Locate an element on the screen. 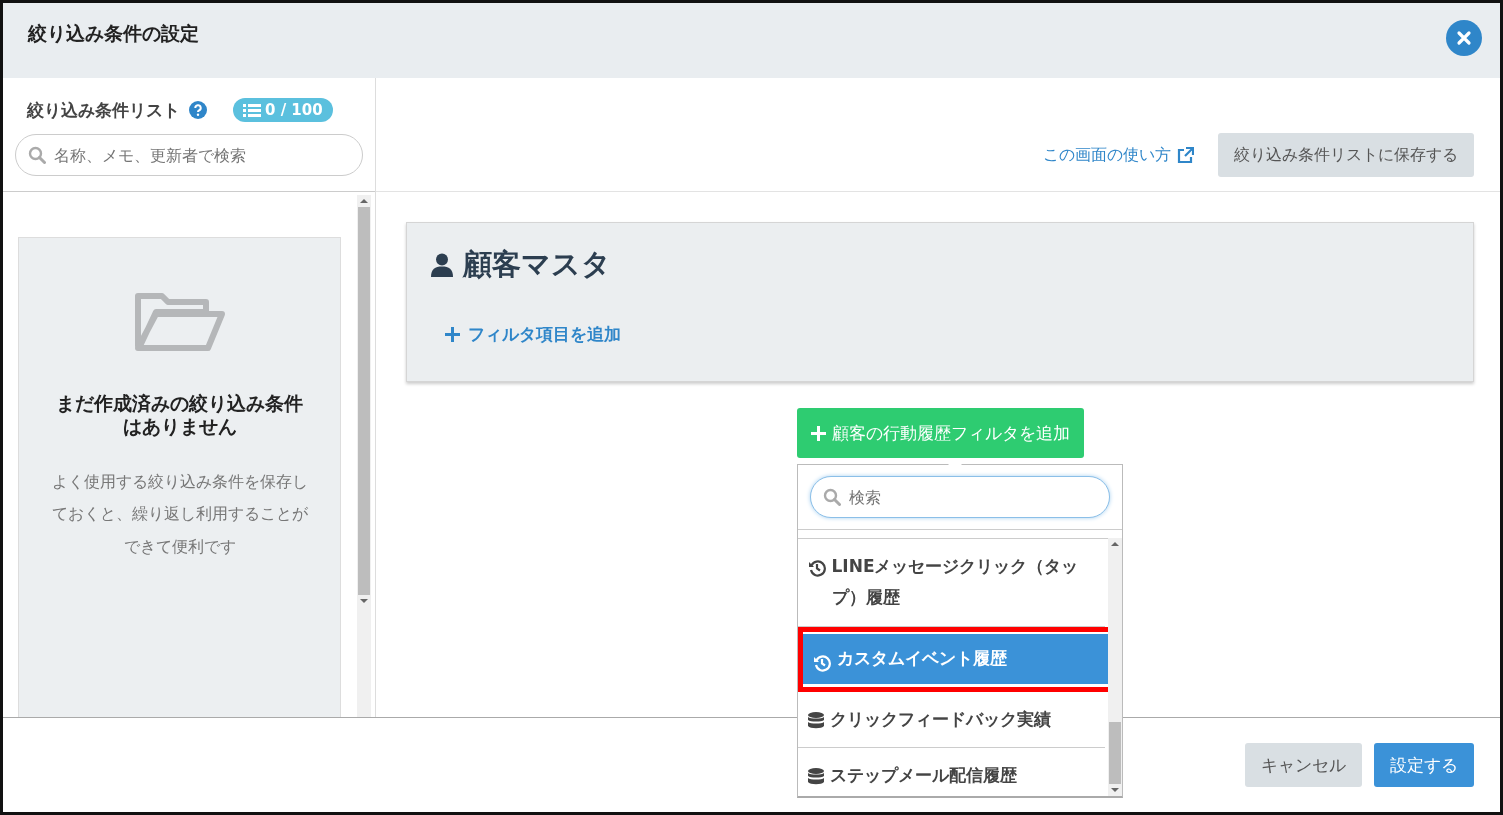 The width and height of the screenshot is (1503, 815). close-button is located at coordinates (1464, 38).